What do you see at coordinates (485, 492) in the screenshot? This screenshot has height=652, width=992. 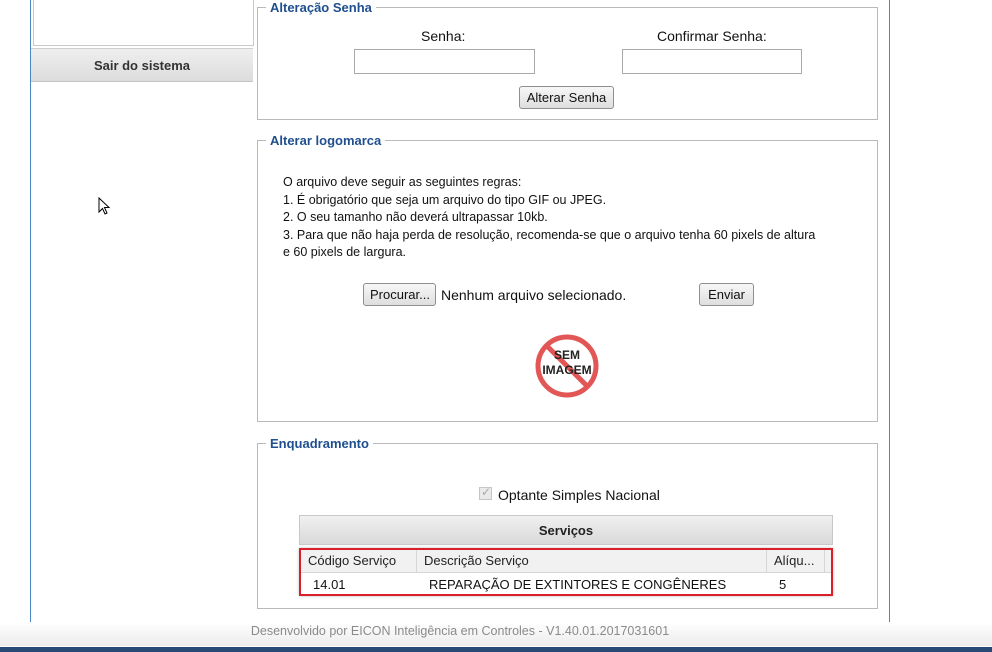 I see `simples-nacional-checkbox` at bounding box center [485, 492].